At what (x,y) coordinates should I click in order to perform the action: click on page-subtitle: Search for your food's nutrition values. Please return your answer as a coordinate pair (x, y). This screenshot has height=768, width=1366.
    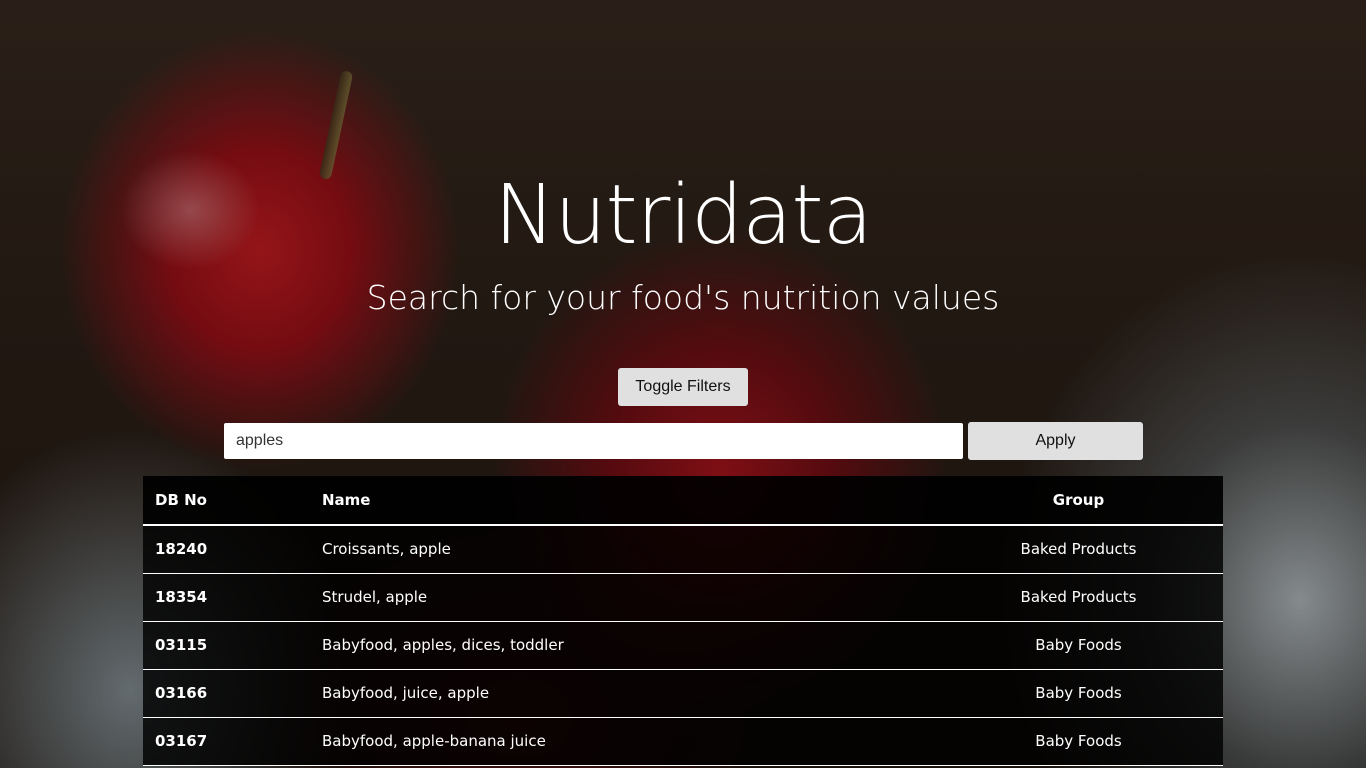
    Looking at the image, I should click on (683, 297).